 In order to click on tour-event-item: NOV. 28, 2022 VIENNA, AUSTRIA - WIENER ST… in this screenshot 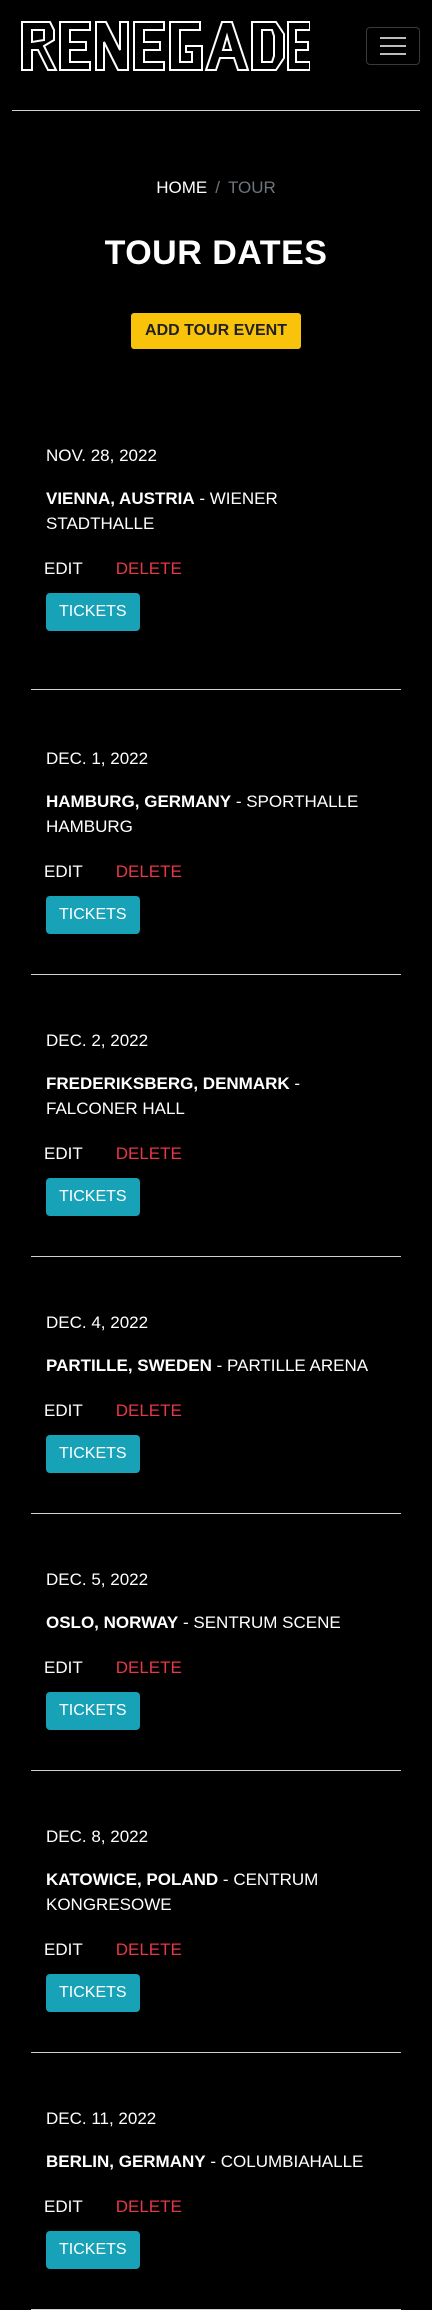, I will do `click(216, 567)`.